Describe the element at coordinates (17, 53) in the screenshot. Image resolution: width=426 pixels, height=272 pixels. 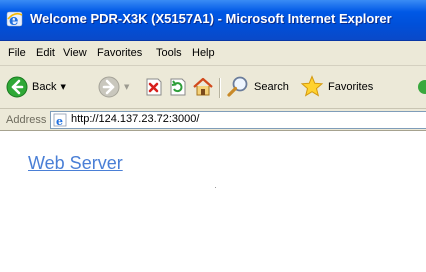
I see `menu-file: File` at that location.